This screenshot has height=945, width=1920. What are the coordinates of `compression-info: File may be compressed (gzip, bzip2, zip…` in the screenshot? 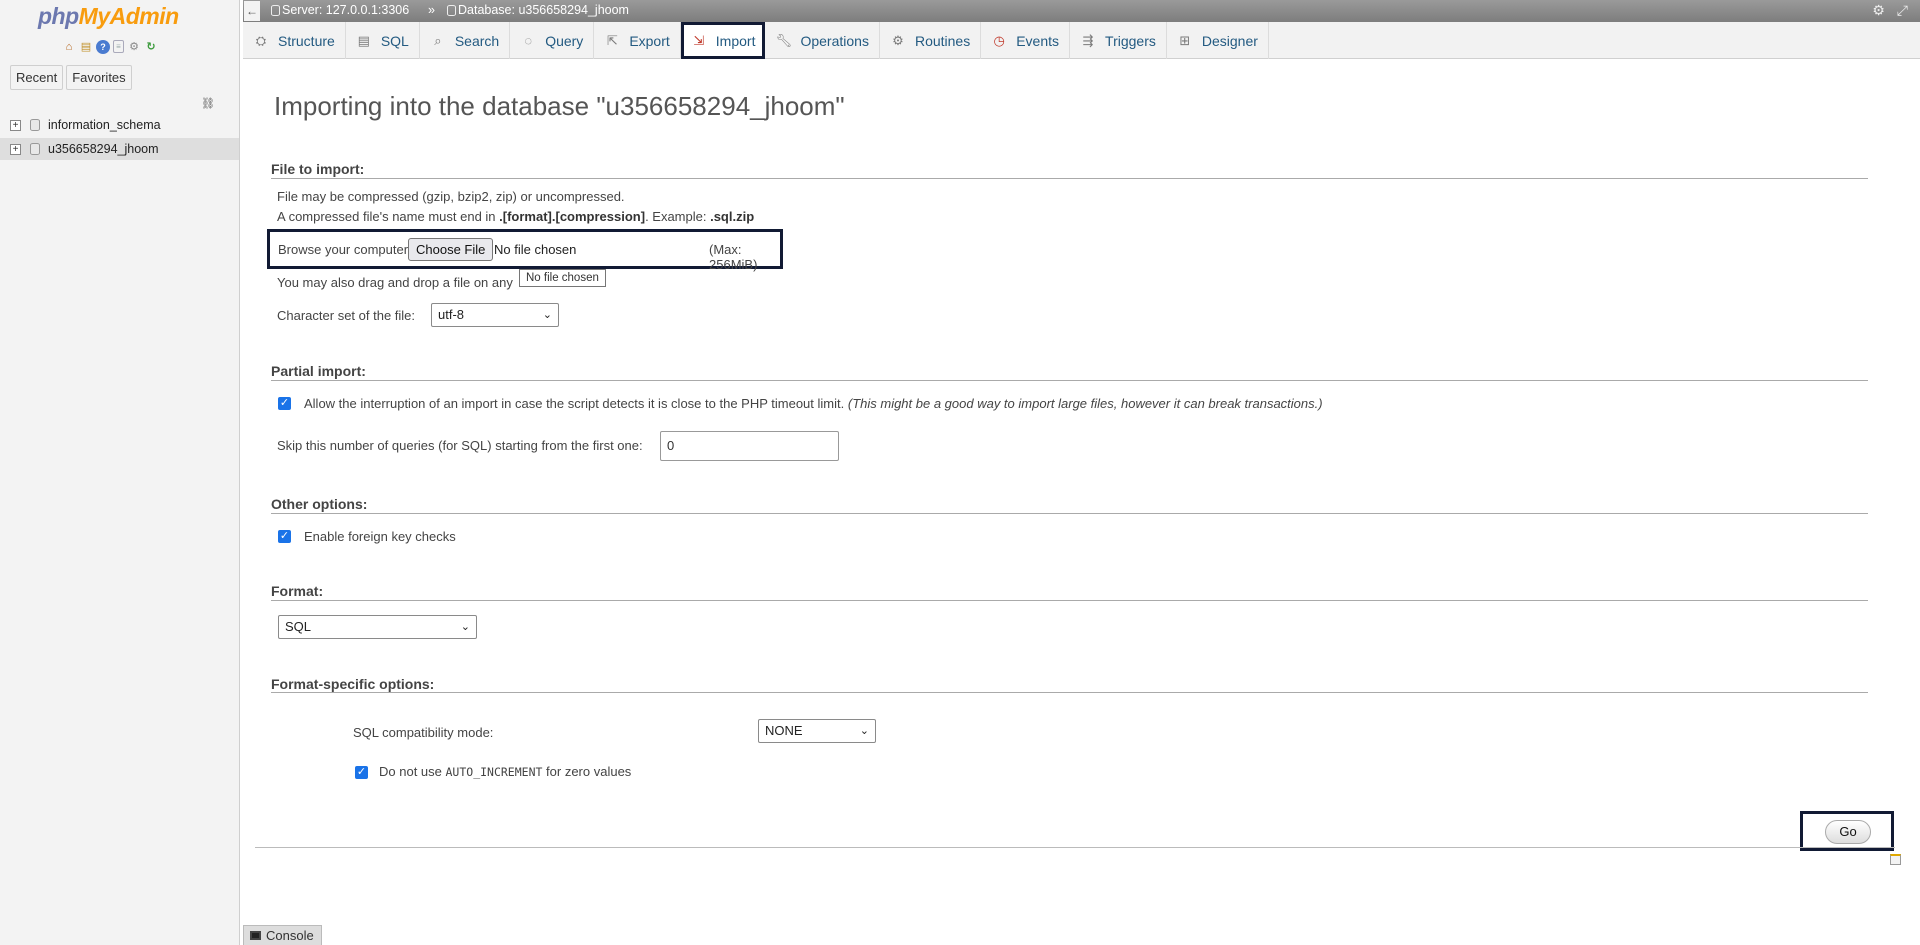 It's located at (451, 196).